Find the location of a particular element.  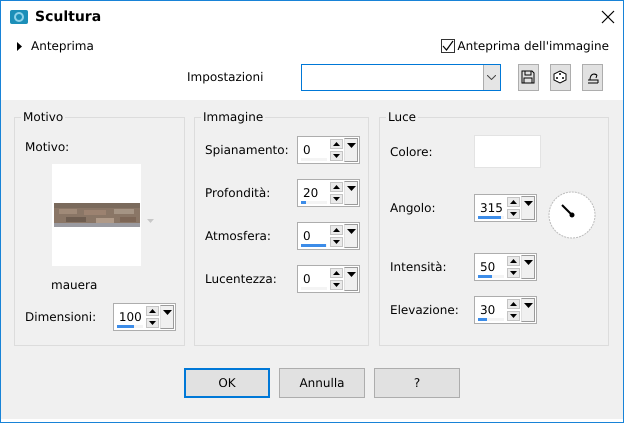

group-title: Immagine is located at coordinates (233, 117).